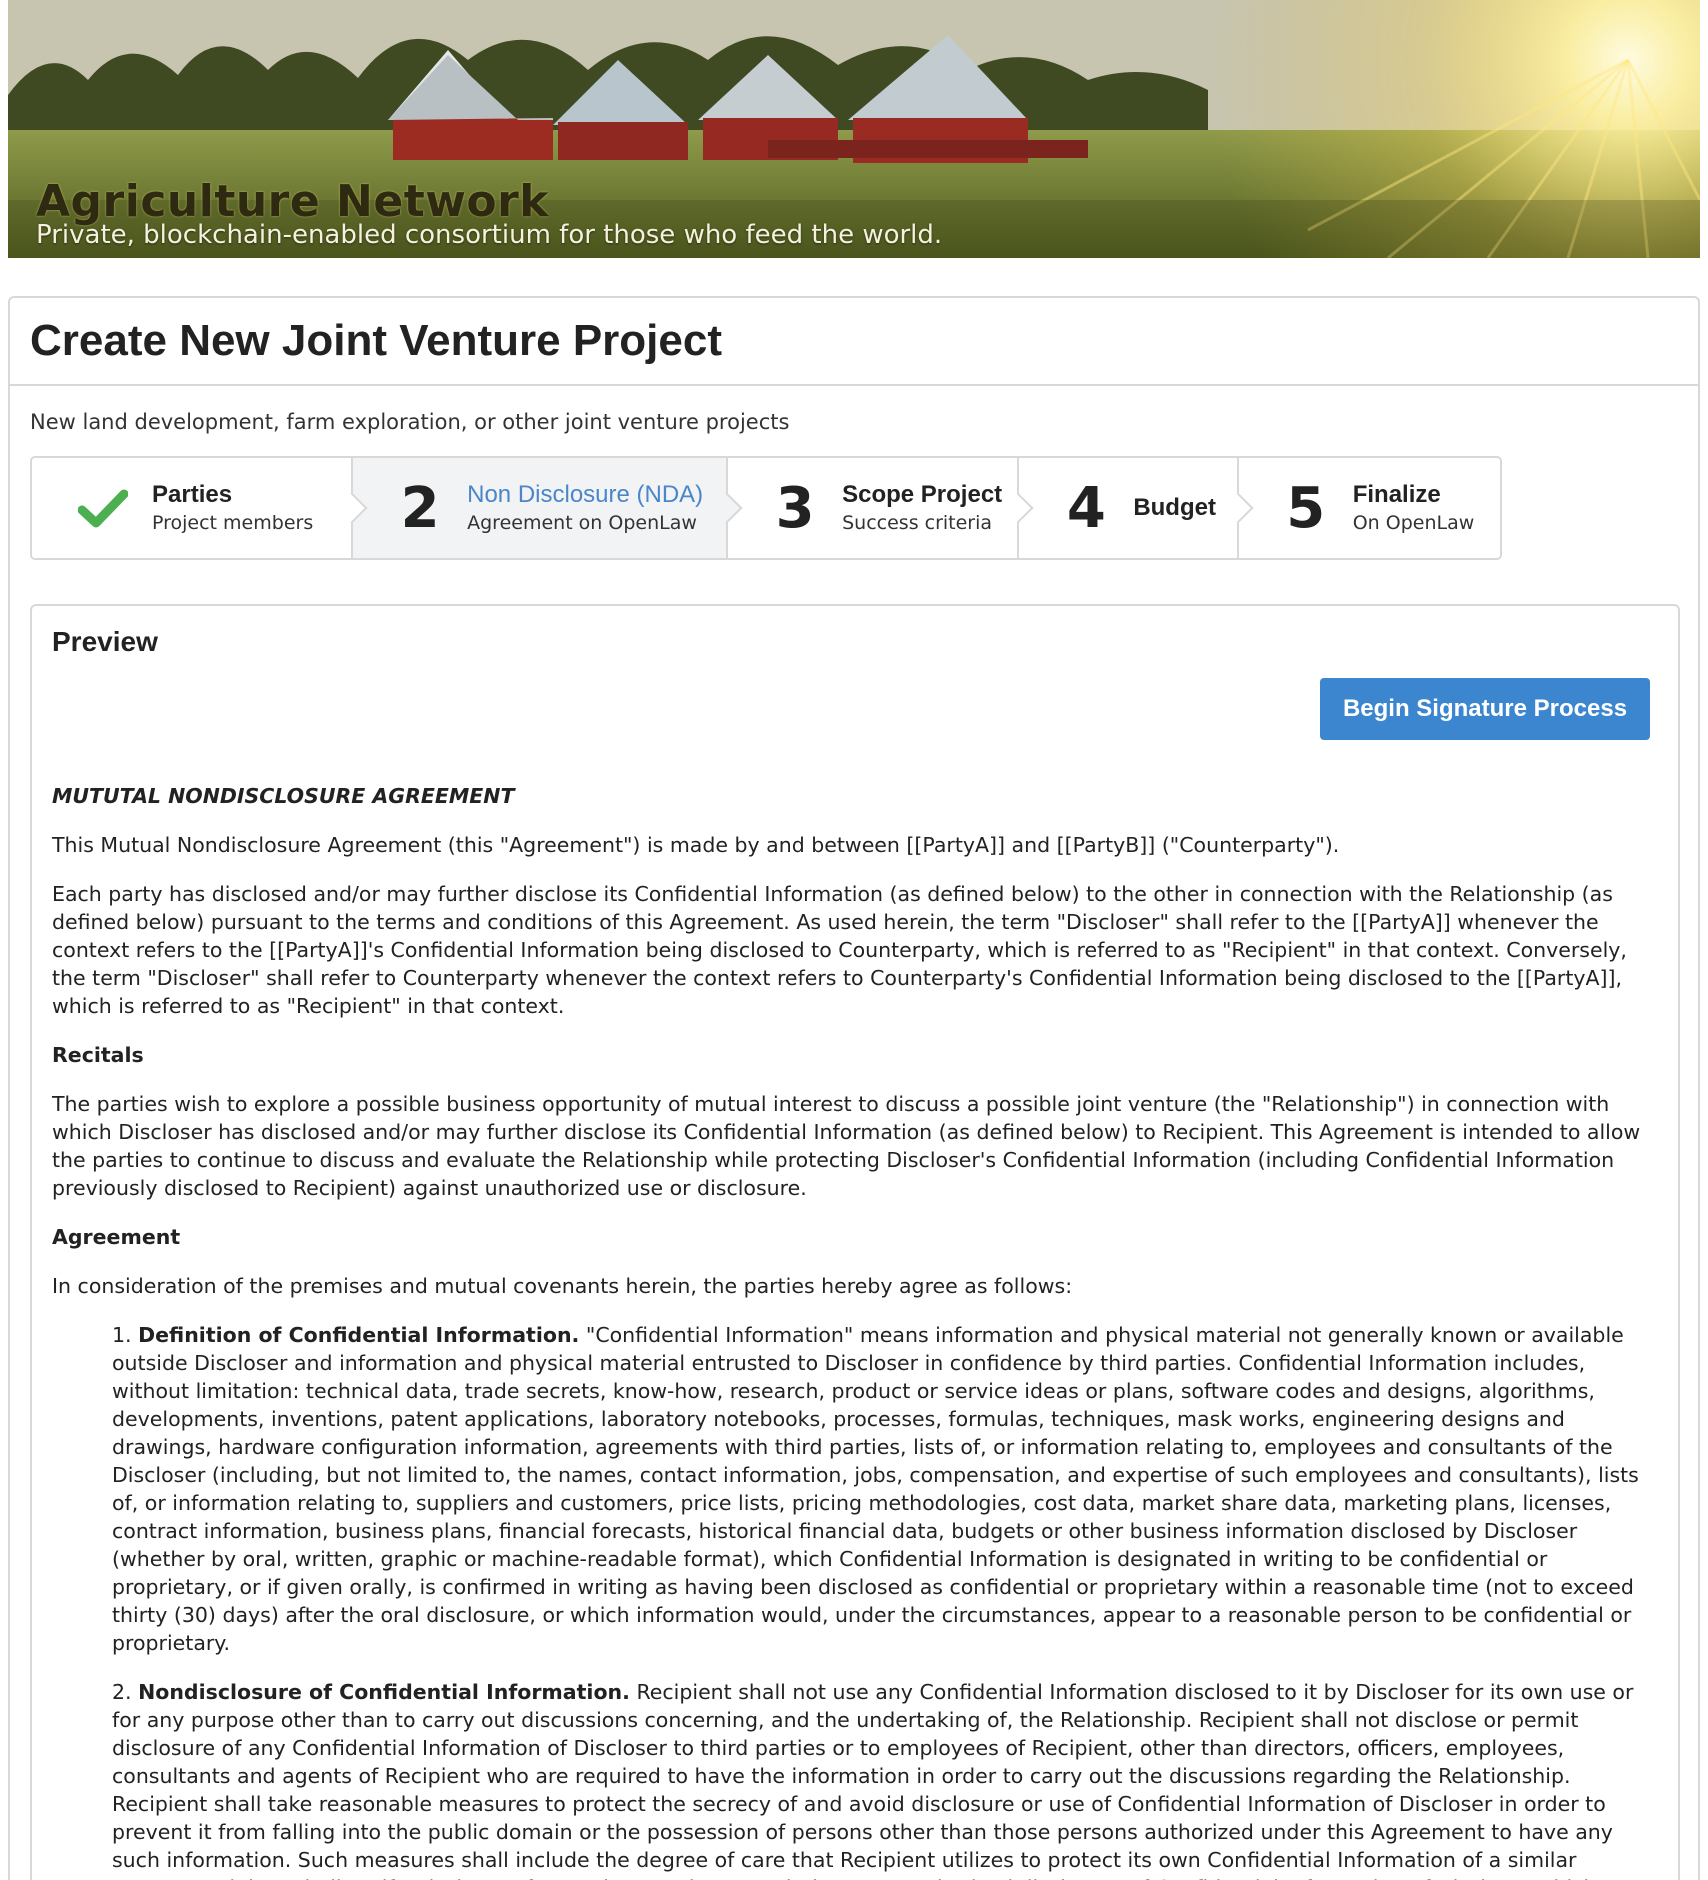 This screenshot has height=1880, width=1708. I want to click on agreement-heading: Agreement, so click(116, 1237).